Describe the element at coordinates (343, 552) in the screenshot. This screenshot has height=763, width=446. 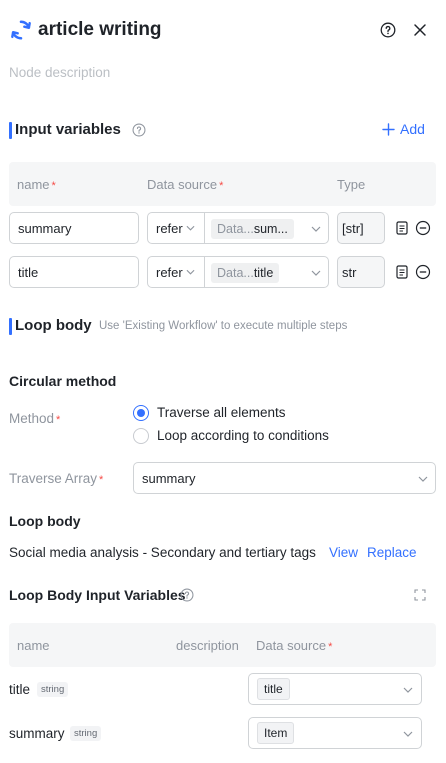
I see `view-workflow-link: View` at that location.